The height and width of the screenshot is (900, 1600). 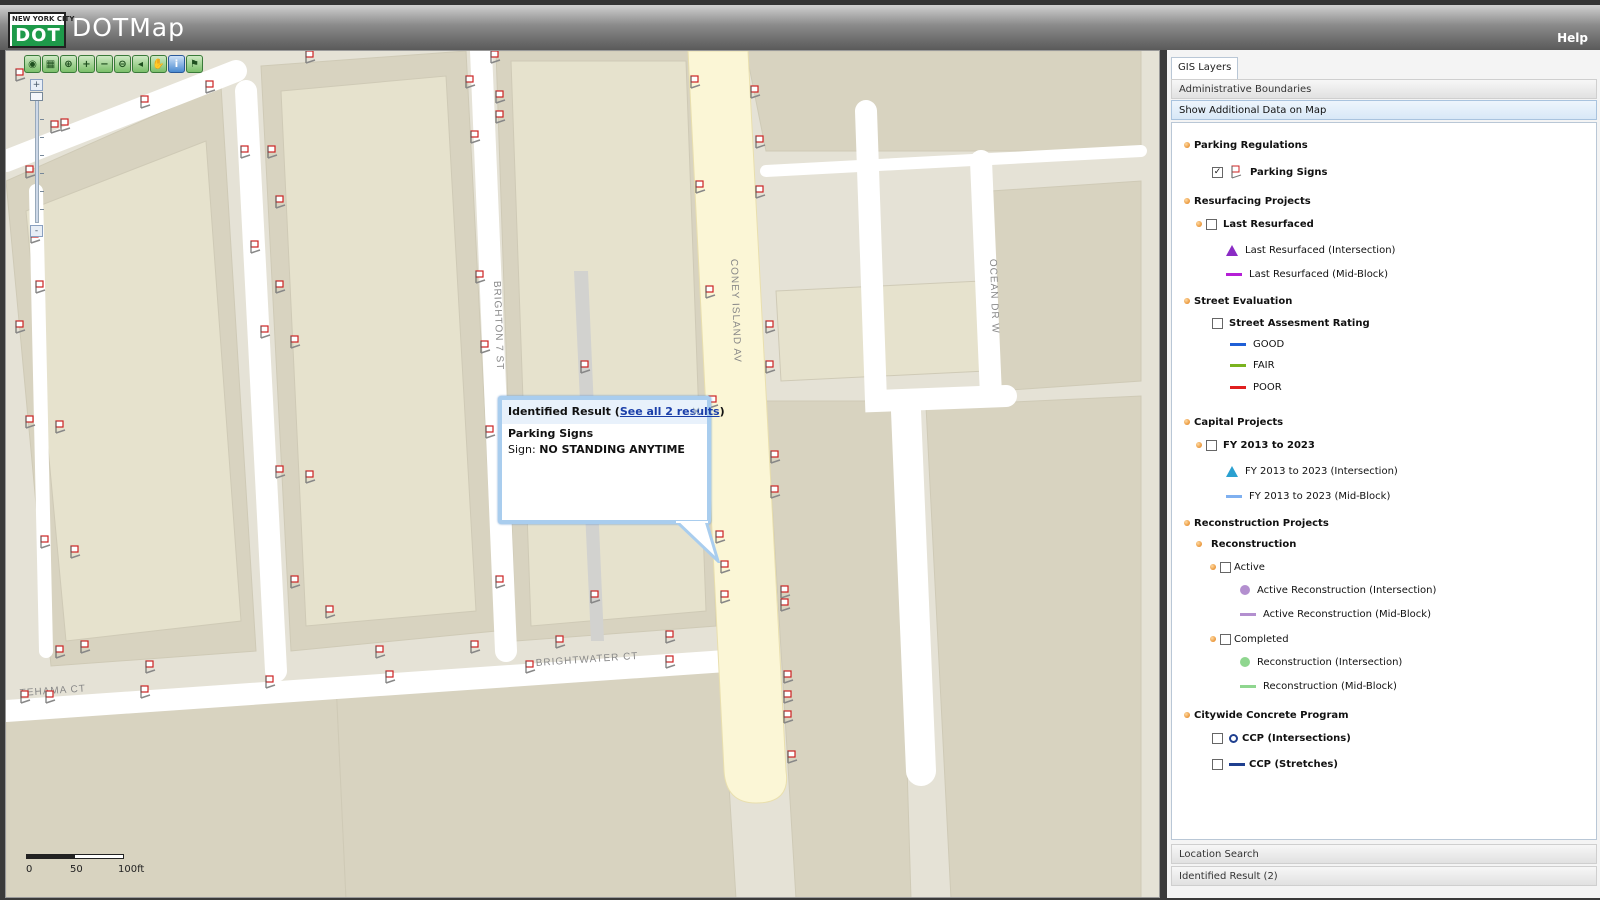 What do you see at coordinates (1217, 738) in the screenshot?
I see `checkbox-ccp-intersections` at bounding box center [1217, 738].